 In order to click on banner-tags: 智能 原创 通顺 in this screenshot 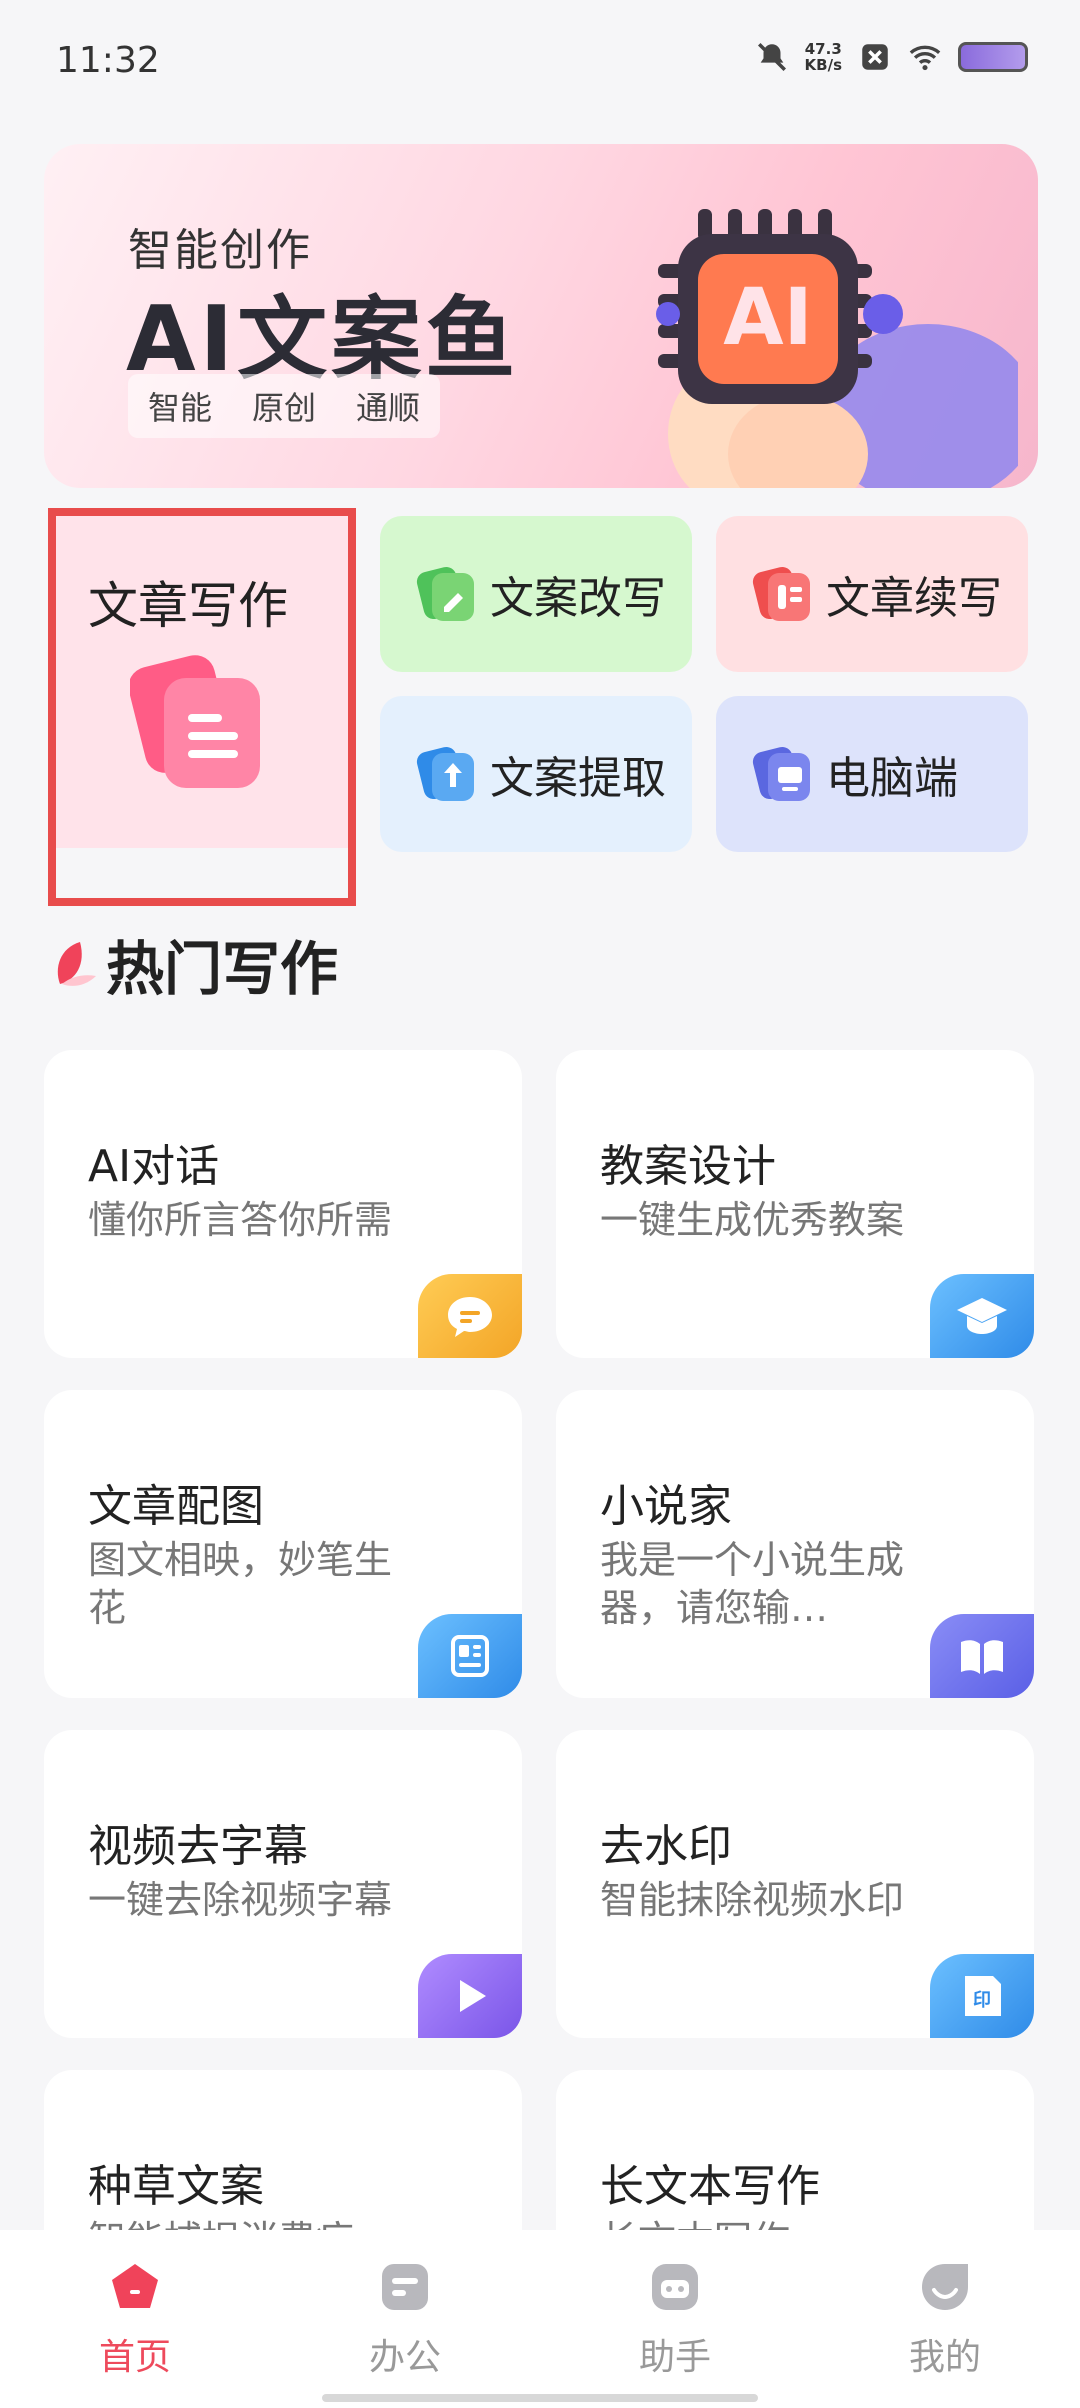, I will do `click(284, 406)`.